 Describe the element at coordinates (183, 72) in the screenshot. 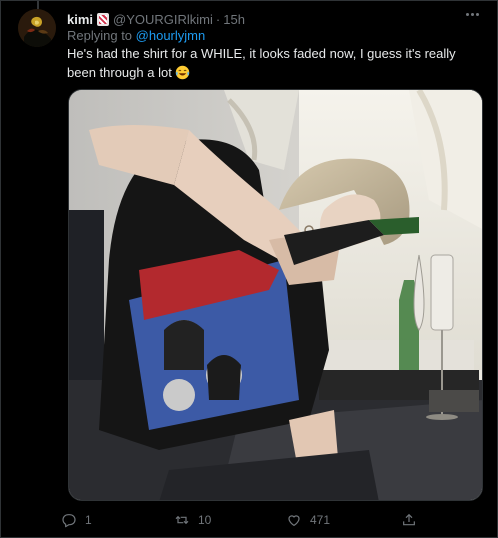

I see `crying-laughing-emoji-icon` at that location.